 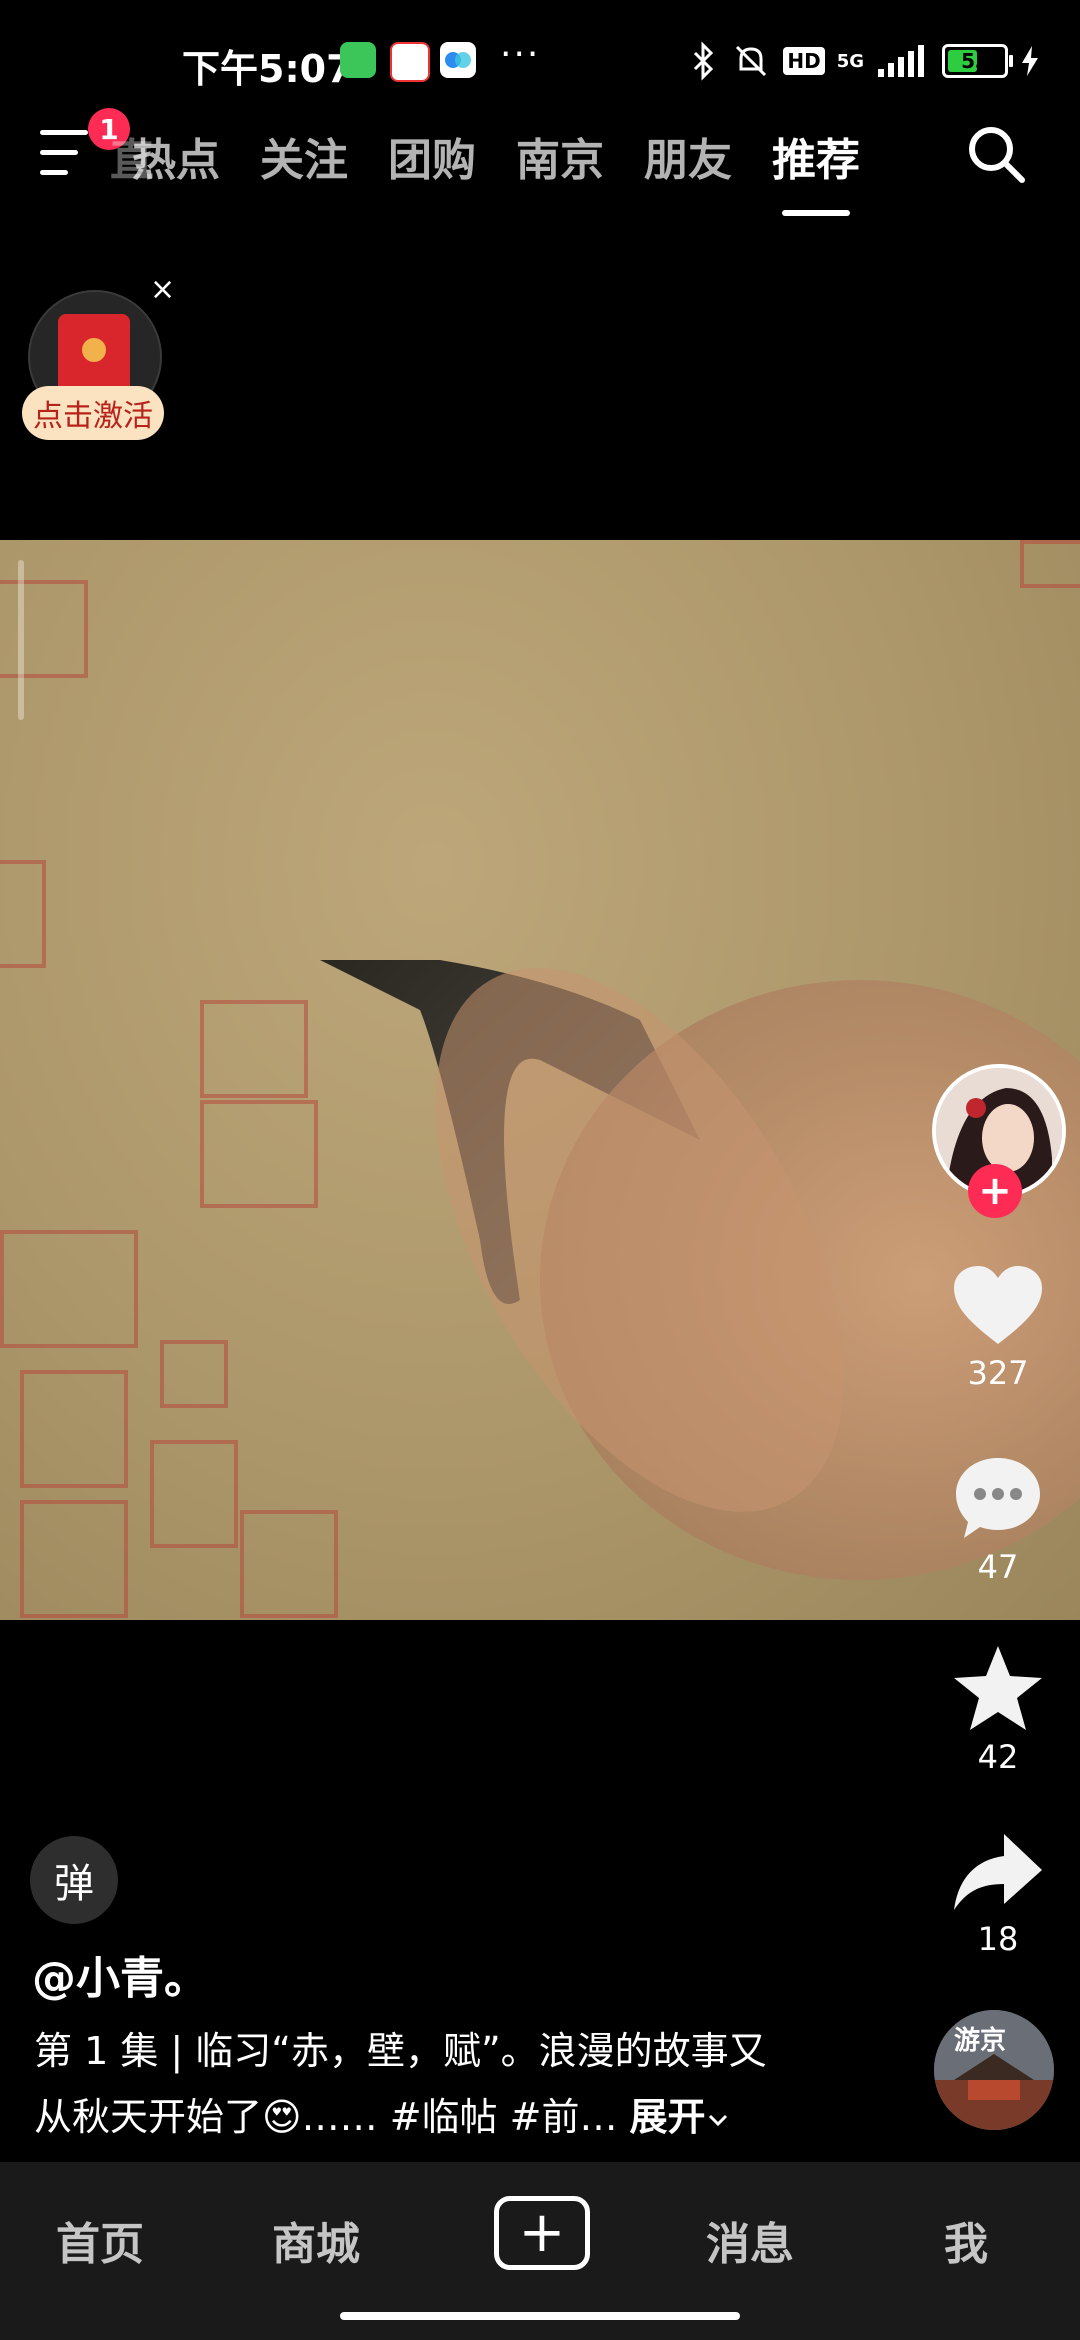 What do you see at coordinates (975, 61) in the screenshot?
I see `battery-level: 53` at bounding box center [975, 61].